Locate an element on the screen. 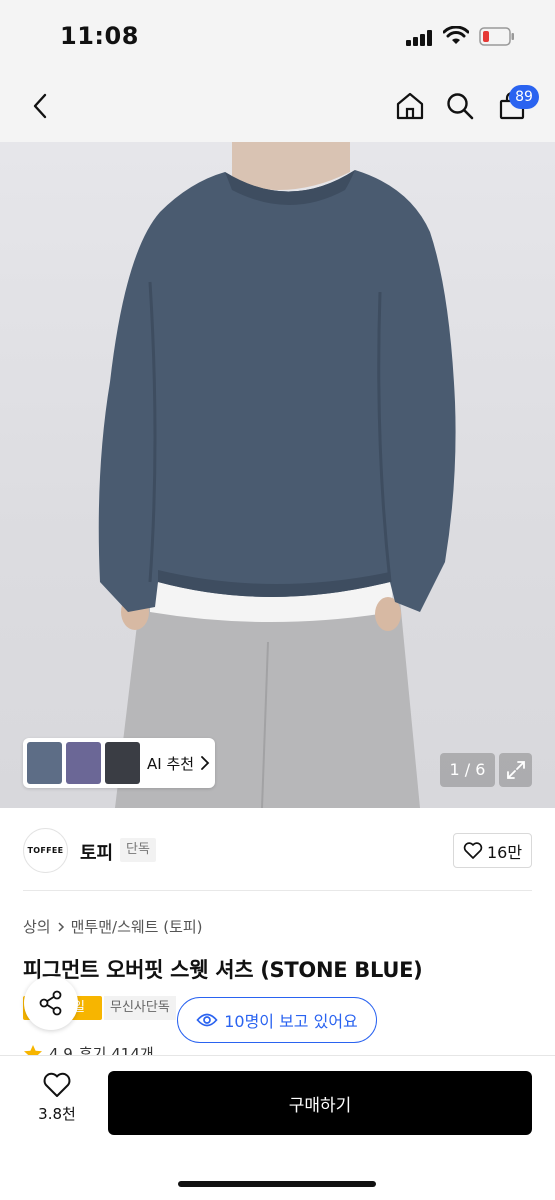 The height and width of the screenshot is (1200, 555). rating-row: 4.9 후기 414개 is located at coordinates (173, 1049).